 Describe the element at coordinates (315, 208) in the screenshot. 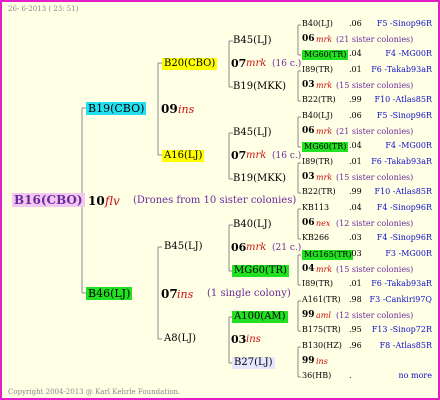

I see `gen4-top-id: KB113` at that location.